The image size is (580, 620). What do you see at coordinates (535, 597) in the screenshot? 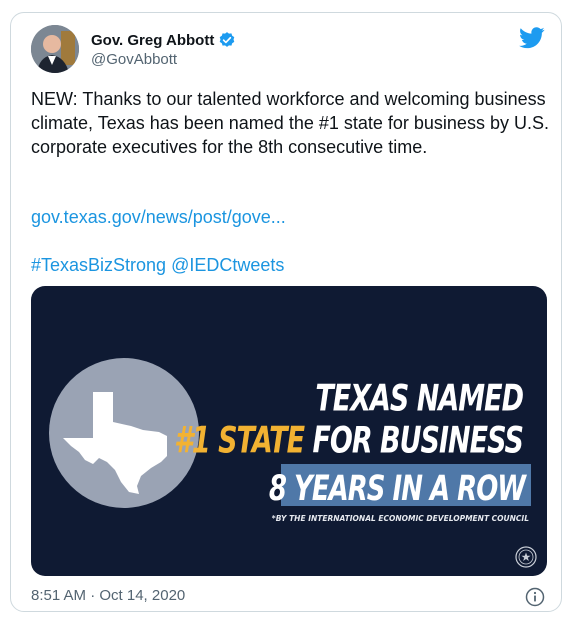
I see `info-icon` at bounding box center [535, 597].